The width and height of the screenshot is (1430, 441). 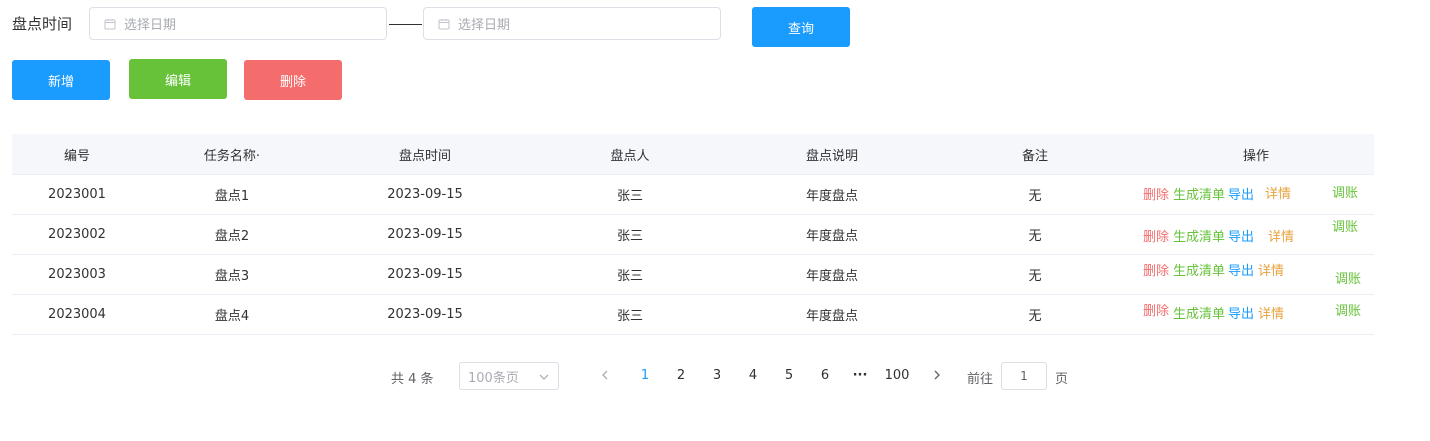 I want to click on header-task-name: 任务名称·, so click(x=232, y=156).